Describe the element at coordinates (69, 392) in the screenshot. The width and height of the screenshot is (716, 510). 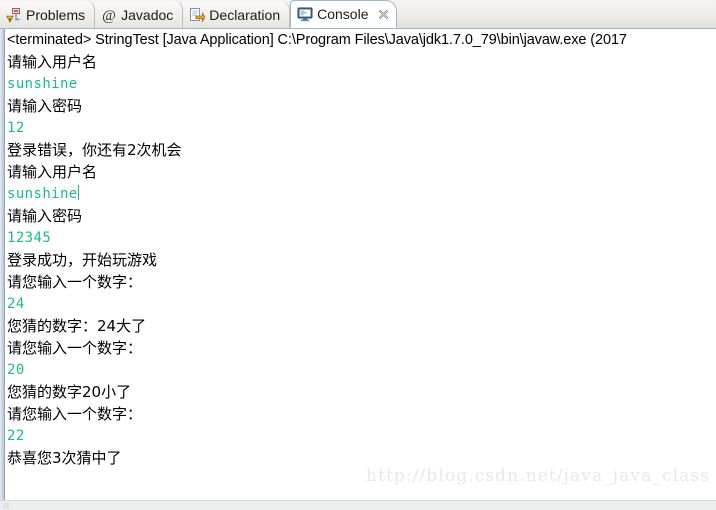
I see `console-line-text: 您猜的数字20小了` at that location.